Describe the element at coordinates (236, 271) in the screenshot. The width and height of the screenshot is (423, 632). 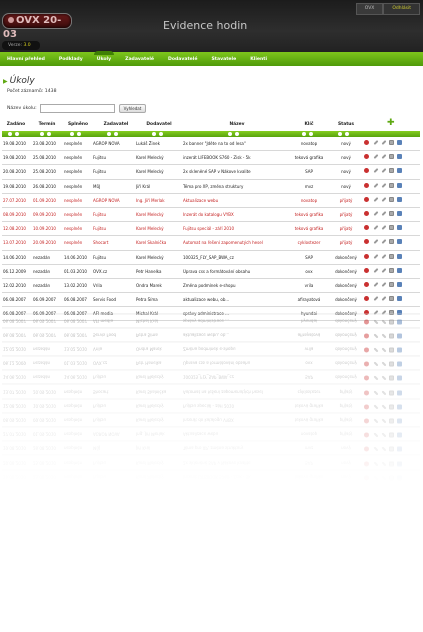
I see `cell-nazev: Úprava css a formátování obsahu` at that location.